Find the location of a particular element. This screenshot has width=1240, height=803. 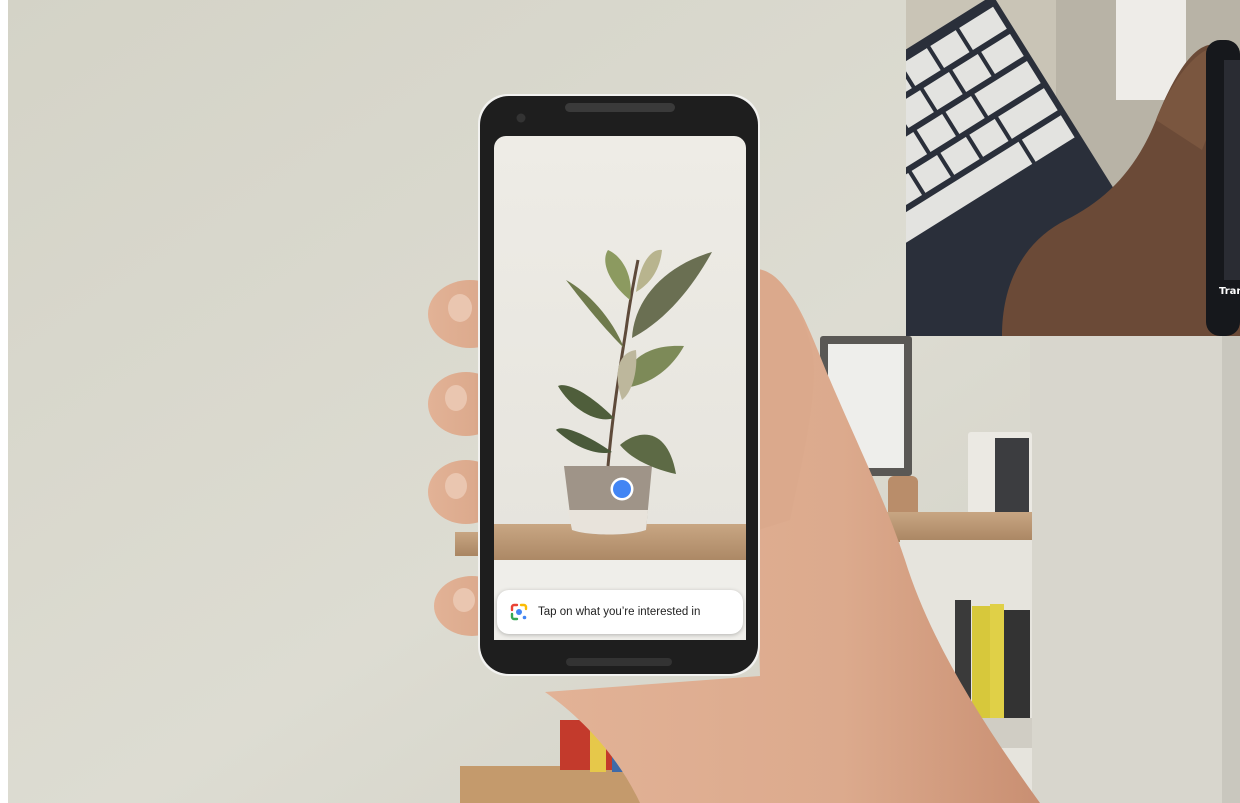

lens-prompt-text: Tap on what you’re interested in is located at coordinates (619, 612).